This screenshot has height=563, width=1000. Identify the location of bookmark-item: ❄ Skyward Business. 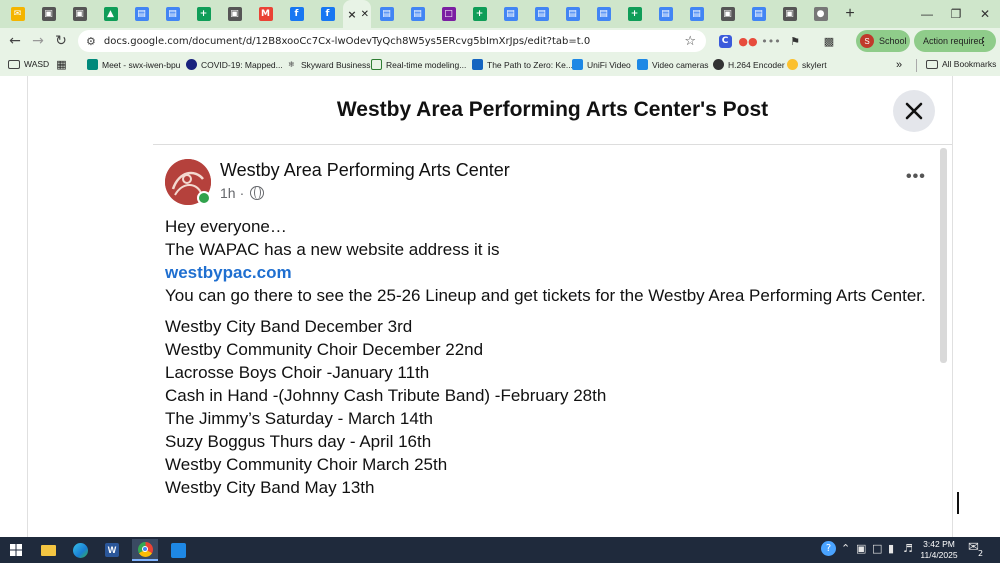
(328, 64).